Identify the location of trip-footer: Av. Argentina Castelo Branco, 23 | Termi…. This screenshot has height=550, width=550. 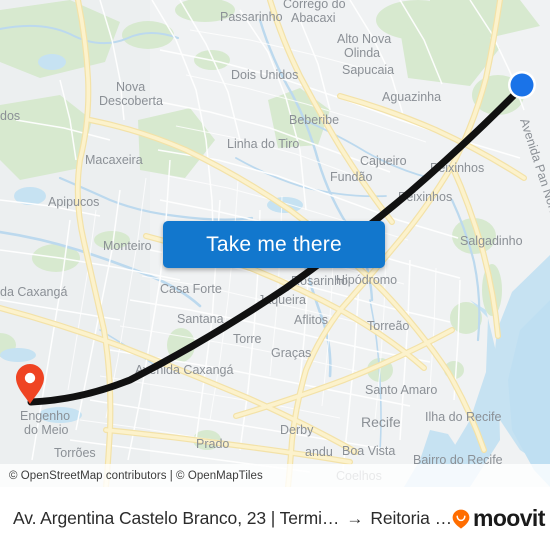
(275, 518).